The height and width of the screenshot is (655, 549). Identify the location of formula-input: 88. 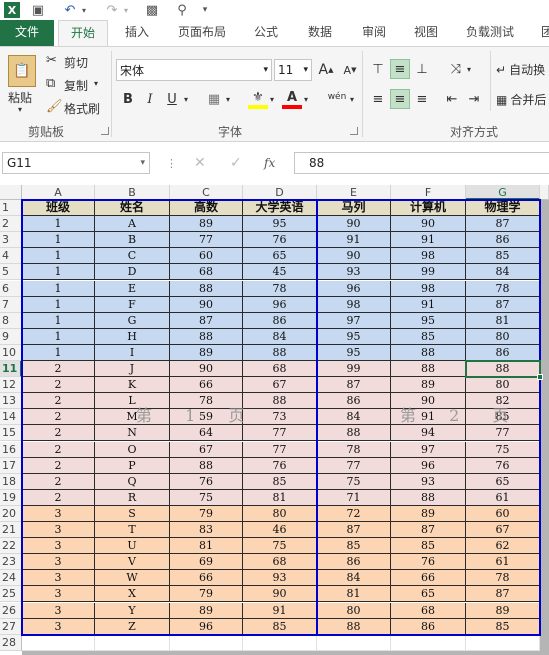
(421, 163).